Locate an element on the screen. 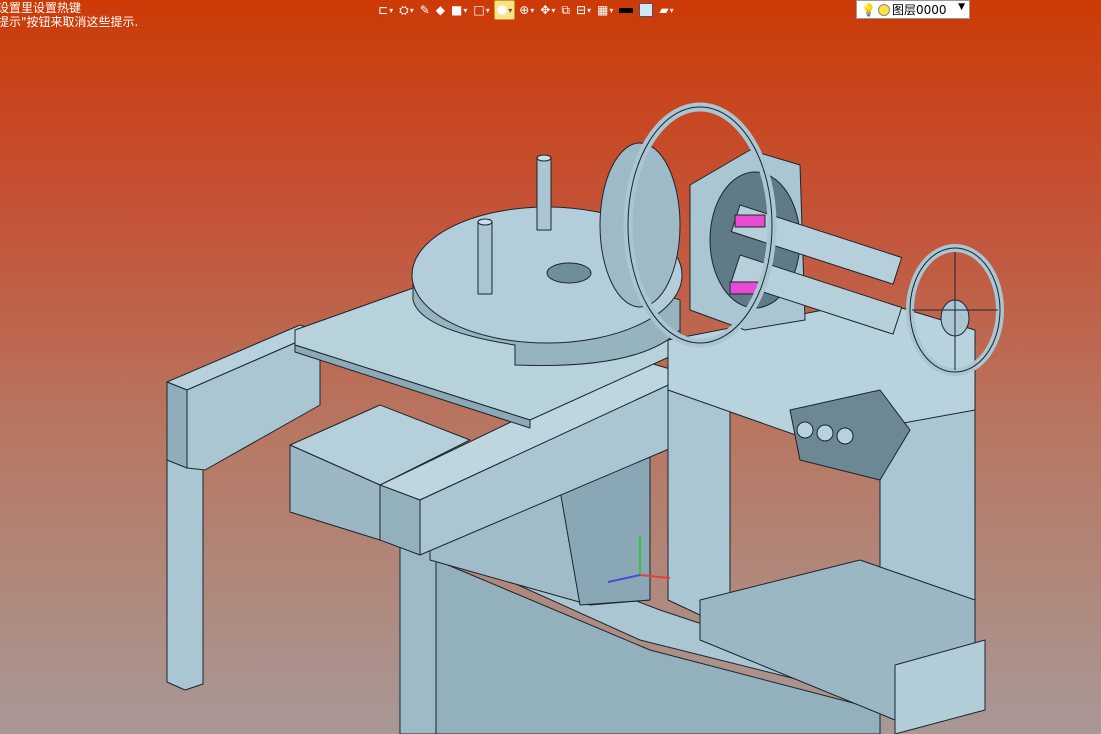 This screenshot has height=734, width=1101. layer-color-dot-icon is located at coordinates (883, 9).